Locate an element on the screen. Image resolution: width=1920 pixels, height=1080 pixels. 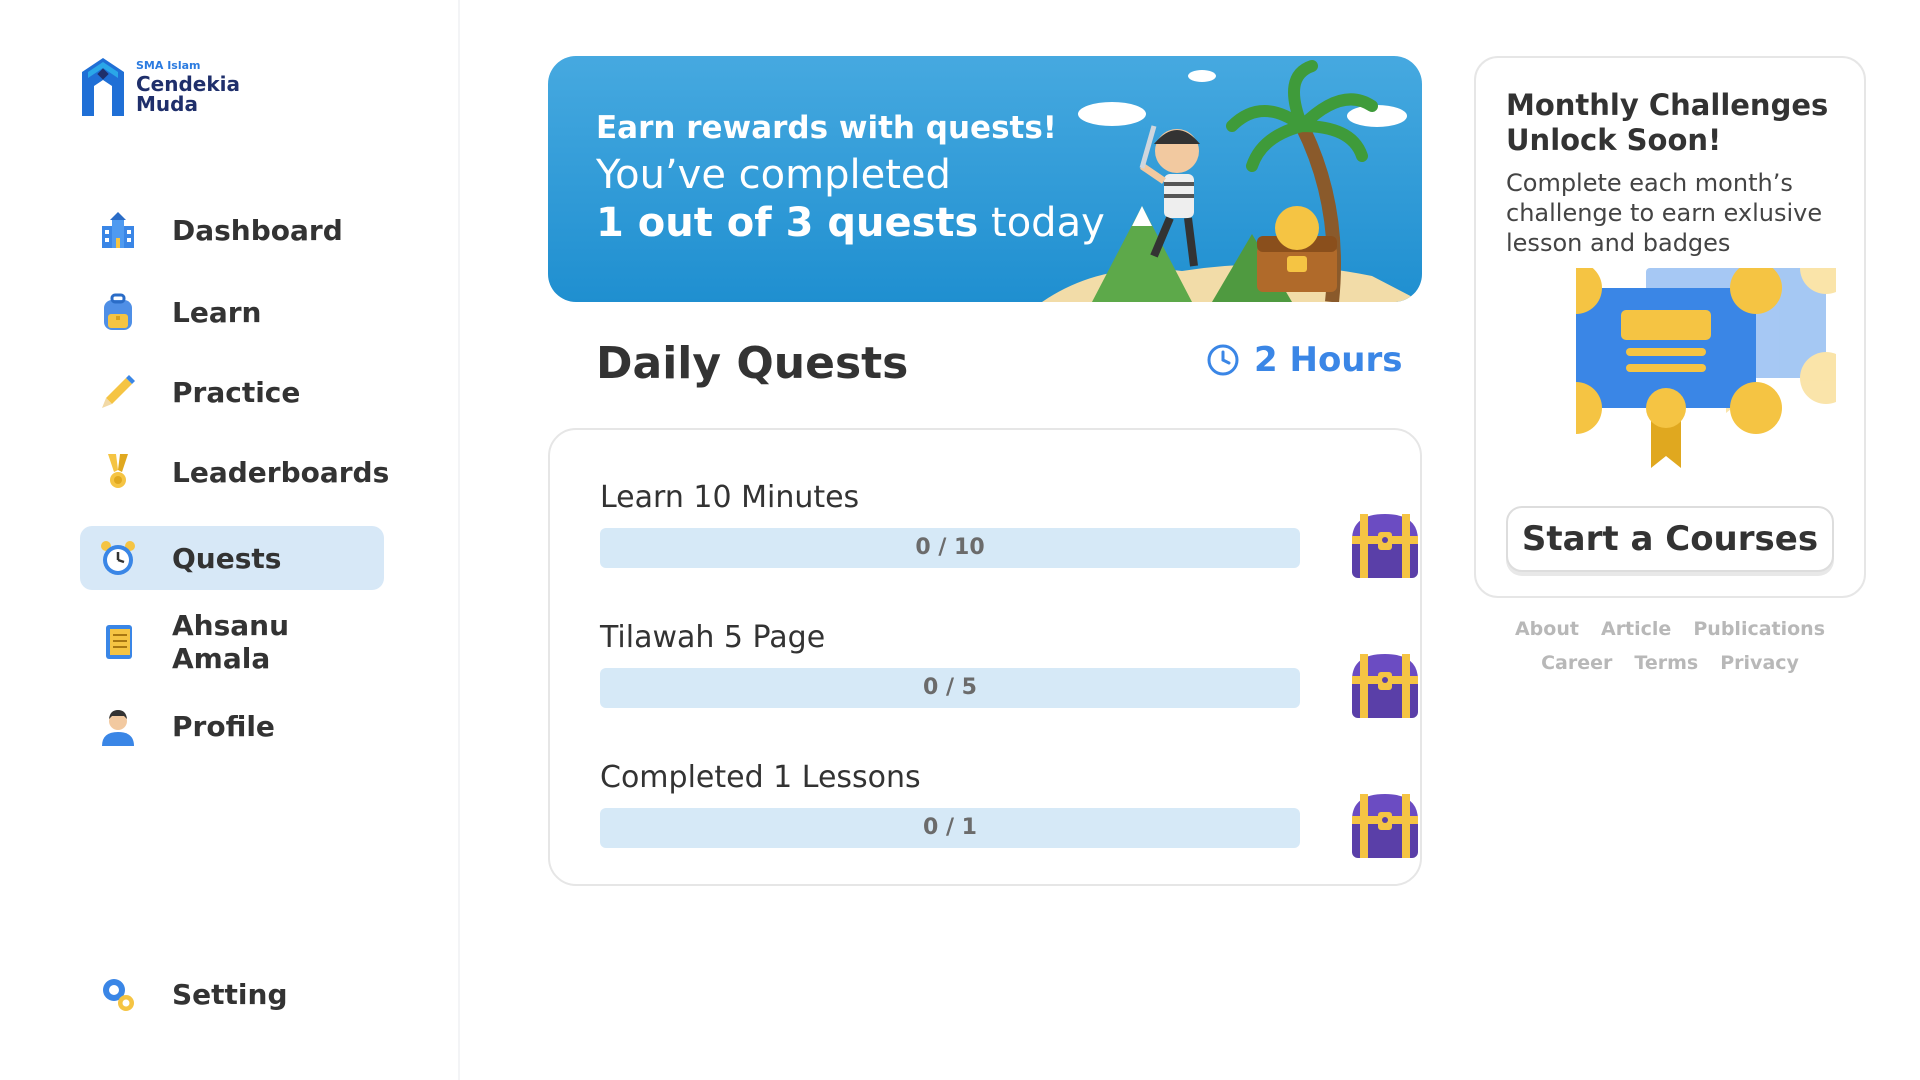
pirate-island-illustration is located at coordinates (1232, 181).